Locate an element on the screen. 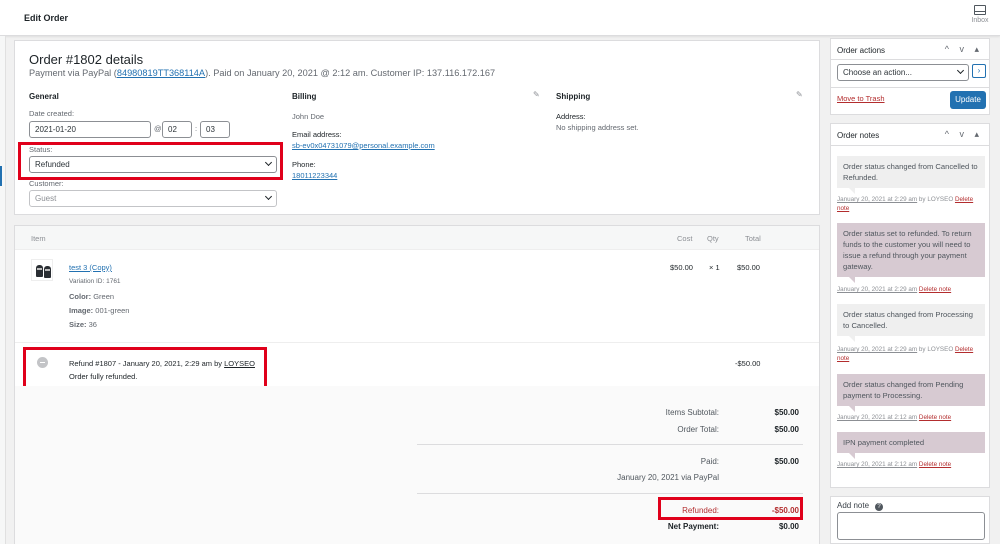  hour-input: 02 is located at coordinates (177, 129).